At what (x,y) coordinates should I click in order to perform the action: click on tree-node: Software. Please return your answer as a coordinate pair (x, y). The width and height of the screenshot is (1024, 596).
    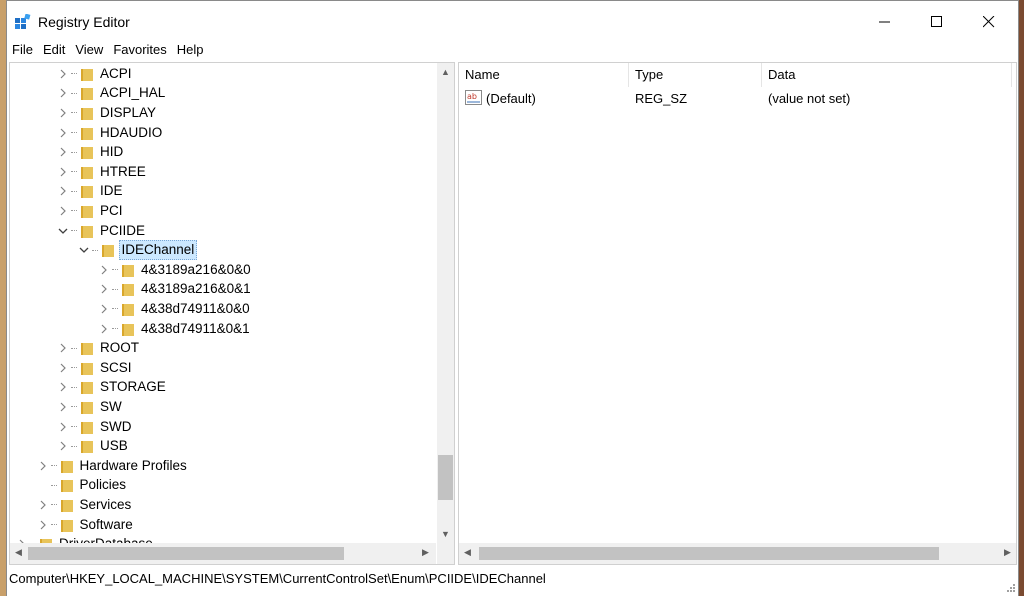
    Looking at the image, I should click on (86, 525).